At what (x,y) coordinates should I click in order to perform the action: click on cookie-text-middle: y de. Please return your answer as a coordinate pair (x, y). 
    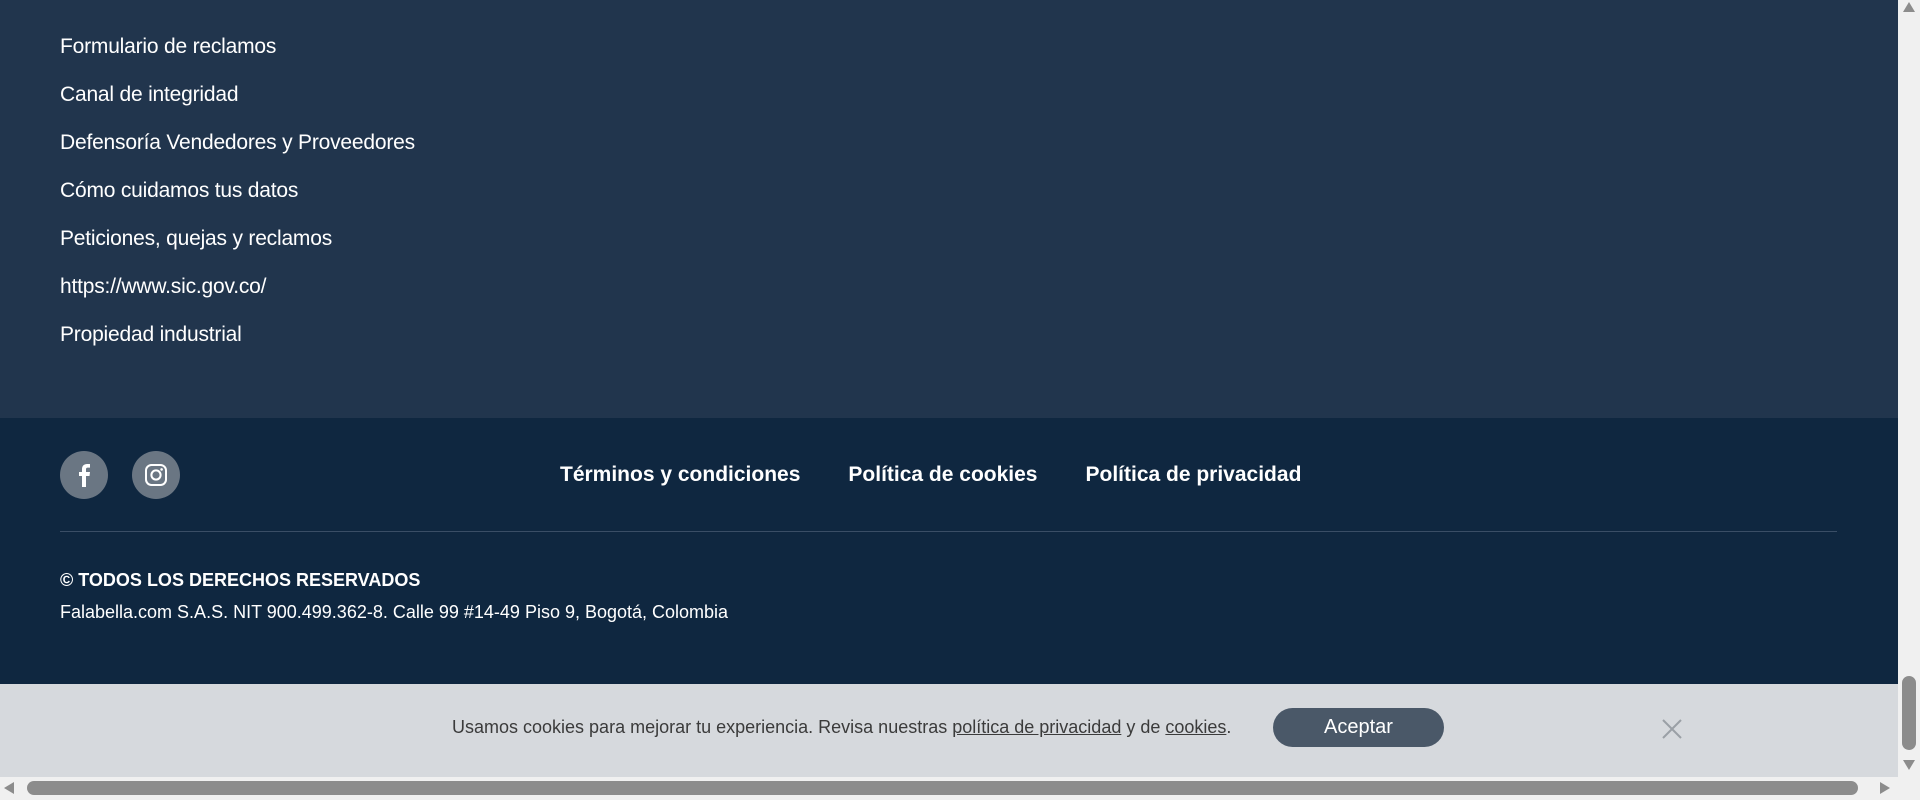
    Looking at the image, I should click on (1143, 727).